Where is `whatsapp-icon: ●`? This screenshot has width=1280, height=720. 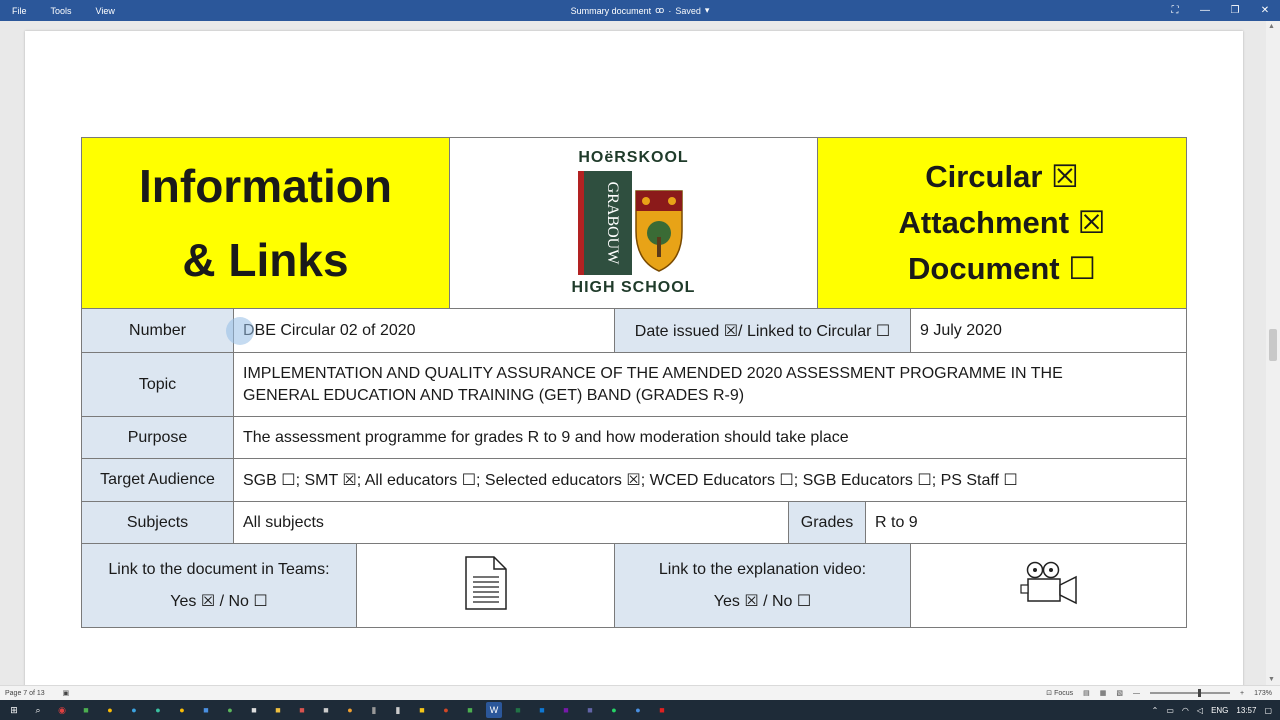
whatsapp-icon: ● is located at coordinates (614, 710).